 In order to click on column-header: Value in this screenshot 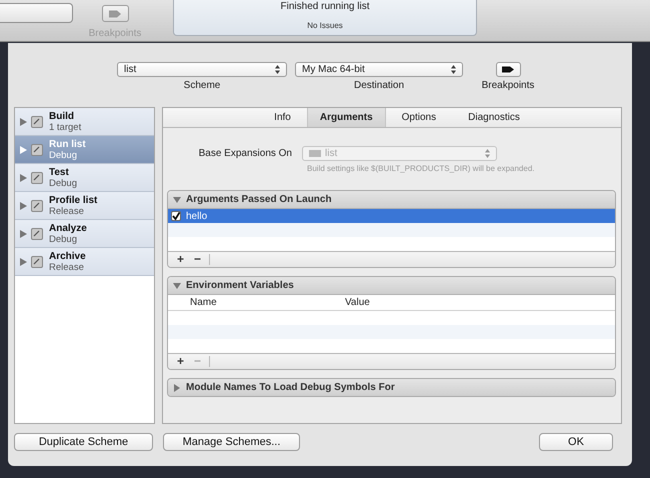, I will do `click(357, 302)`.